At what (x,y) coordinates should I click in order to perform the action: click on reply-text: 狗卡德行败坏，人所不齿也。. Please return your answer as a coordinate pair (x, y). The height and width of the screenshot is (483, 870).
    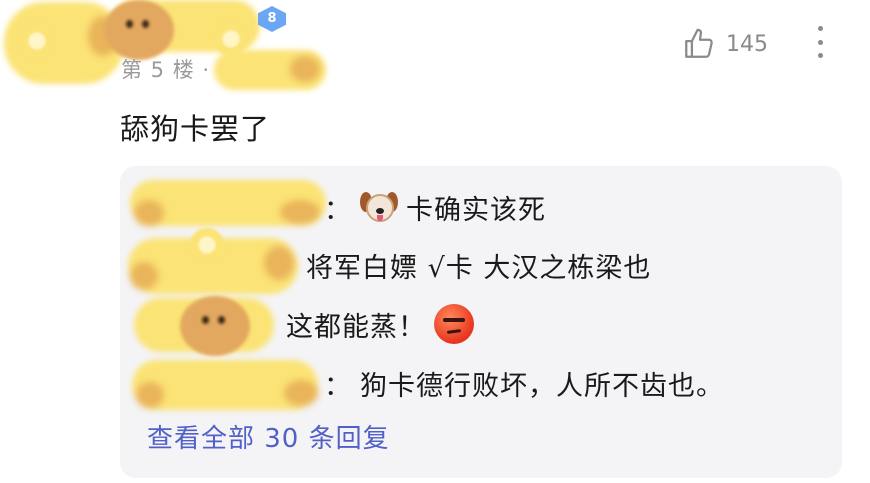
    Looking at the image, I should click on (542, 386).